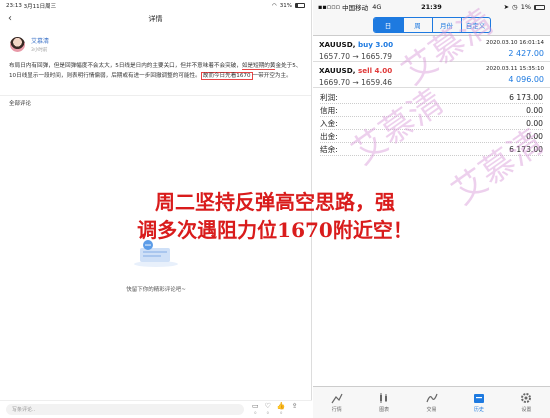 The image size is (550, 418). Describe the element at coordinates (478, 398) in the screenshot. I see `history-icon` at that location.